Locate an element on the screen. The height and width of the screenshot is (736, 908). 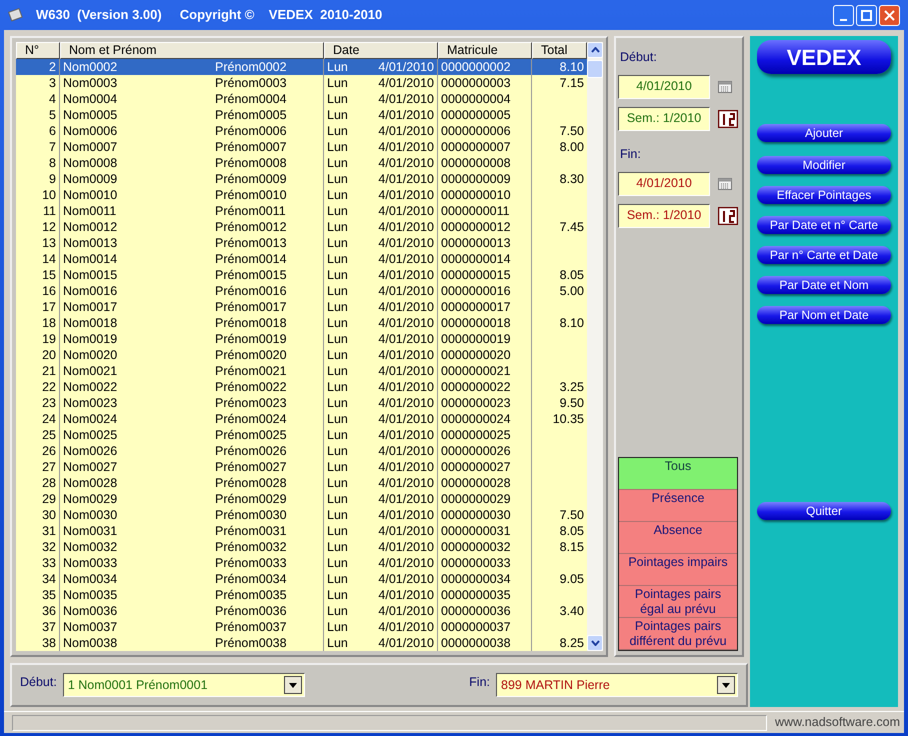
row-number: 10 is located at coordinates (38, 195).